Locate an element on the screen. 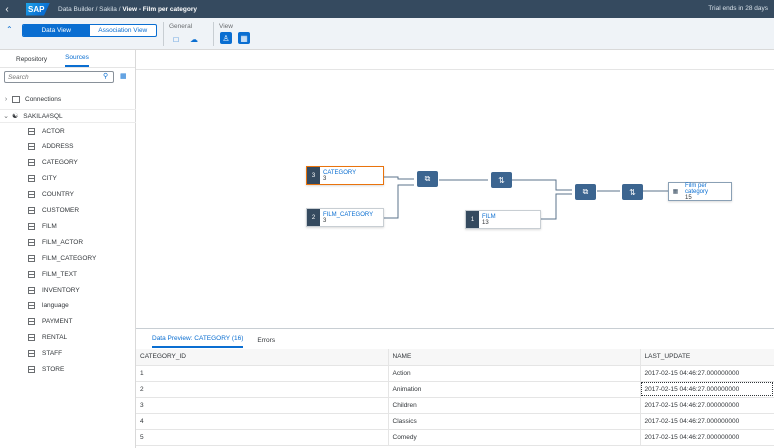 The height and width of the screenshot is (448, 774). table-row: 5 Comedy 2017-02-15 04:46:27.000000000 is located at coordinates (455, 437).